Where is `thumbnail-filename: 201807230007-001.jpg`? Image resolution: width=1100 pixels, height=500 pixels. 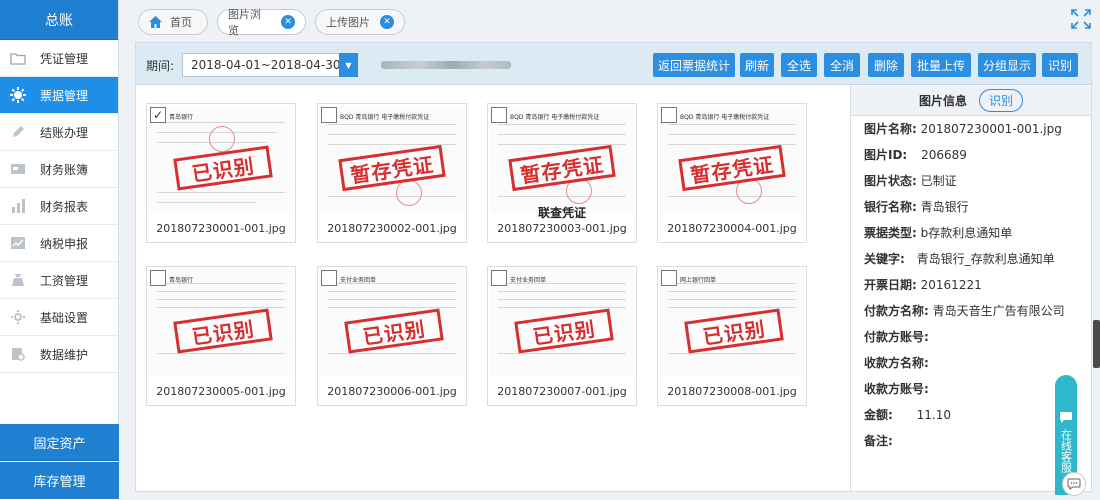
thumbnail-filename: 201807230007-001.jpg is located at coordinates (562, 391).